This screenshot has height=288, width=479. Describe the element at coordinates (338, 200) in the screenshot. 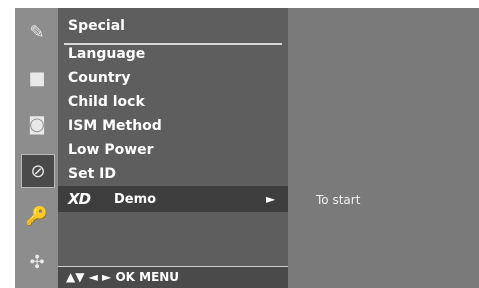

I see `to-start-text: To start` at that location.